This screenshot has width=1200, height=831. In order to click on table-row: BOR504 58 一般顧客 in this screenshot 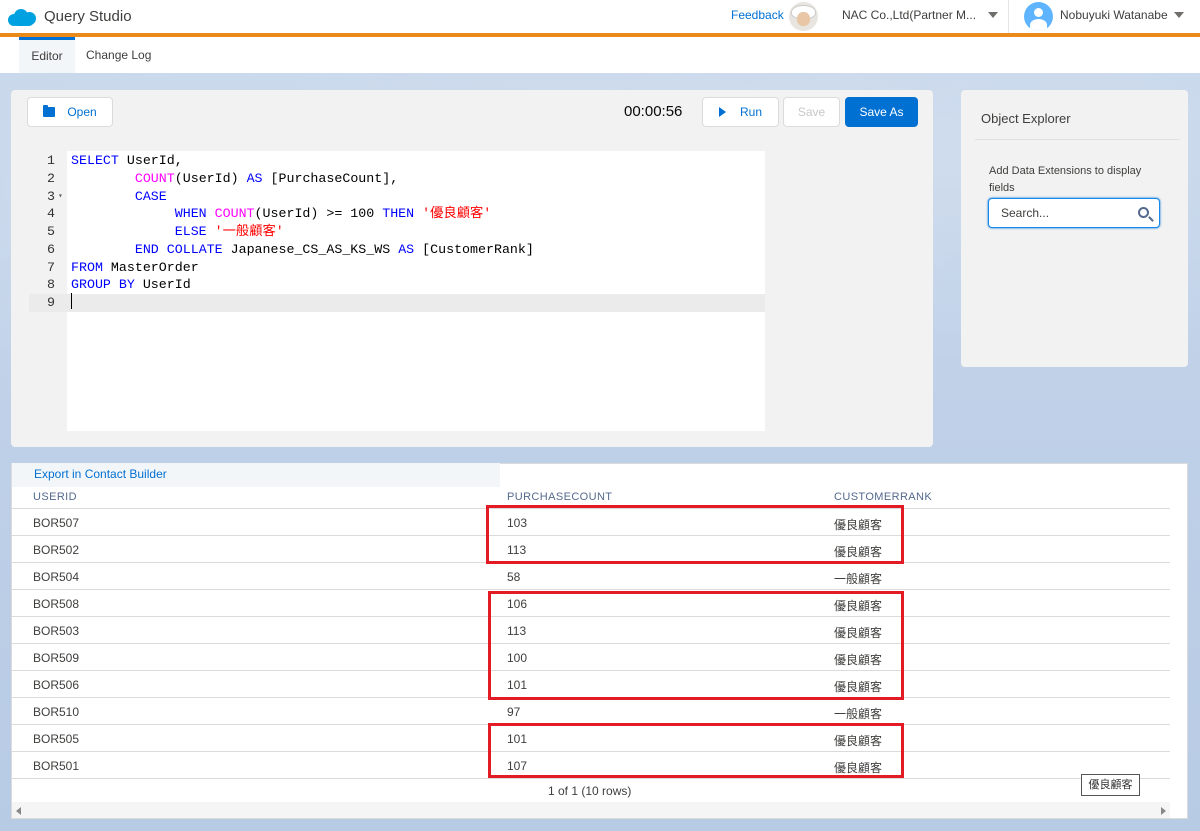, I will do `click(591, 576)`.